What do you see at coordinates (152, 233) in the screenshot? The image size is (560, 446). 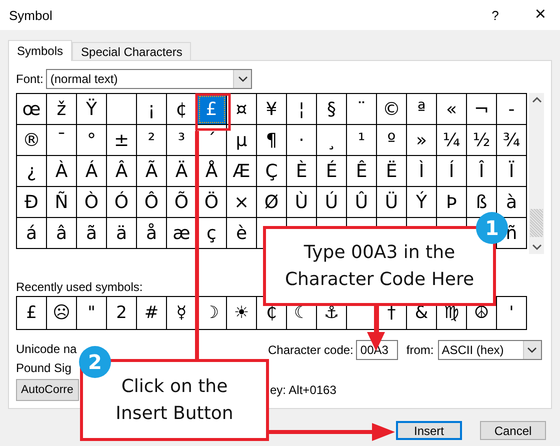 I see `symbol-cell: å` at bounding box center [152, 233].